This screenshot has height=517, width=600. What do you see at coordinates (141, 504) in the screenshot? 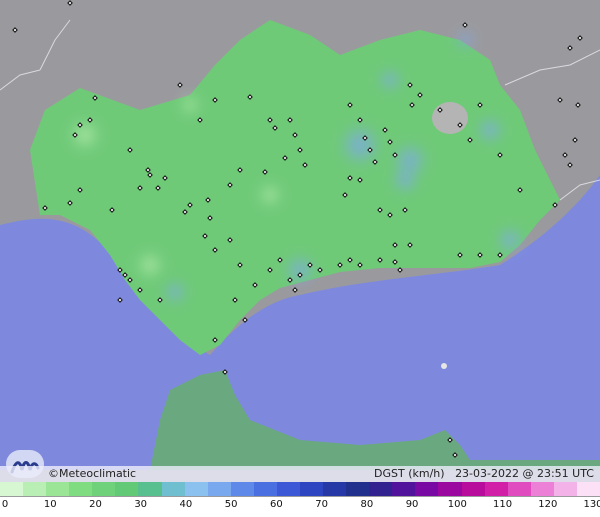
I see `scale-tick-label: 30` at bounding box center [141, 504].